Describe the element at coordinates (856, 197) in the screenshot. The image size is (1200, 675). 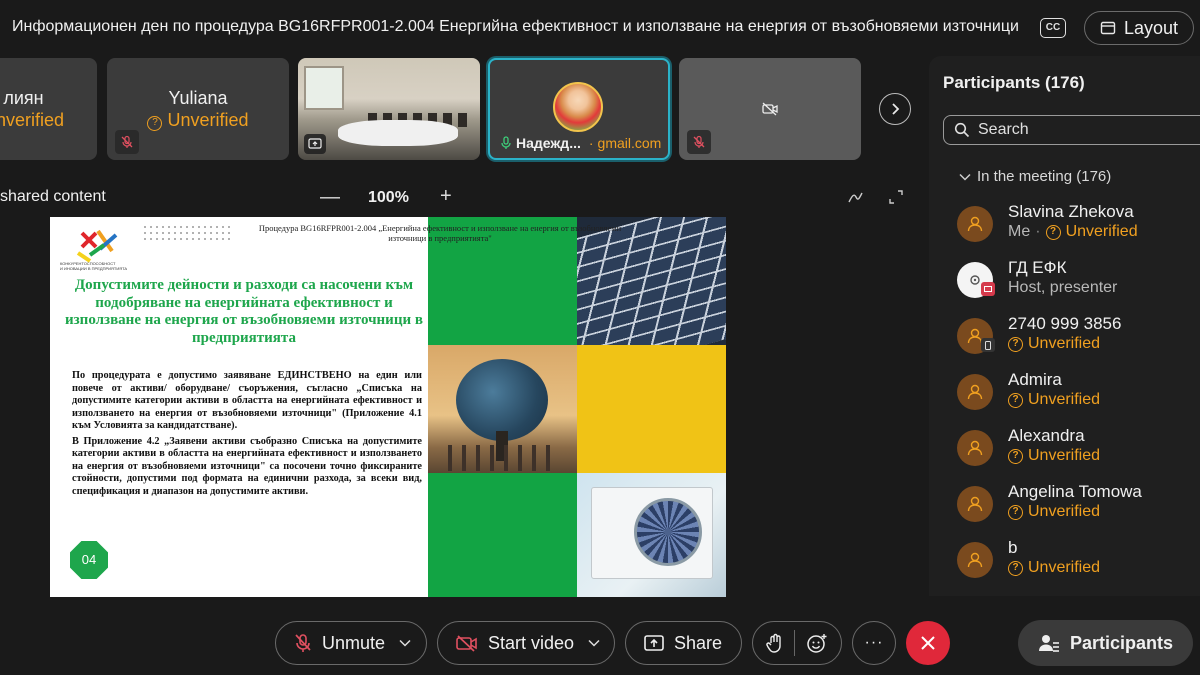
I see `annotate-icon` at that location.